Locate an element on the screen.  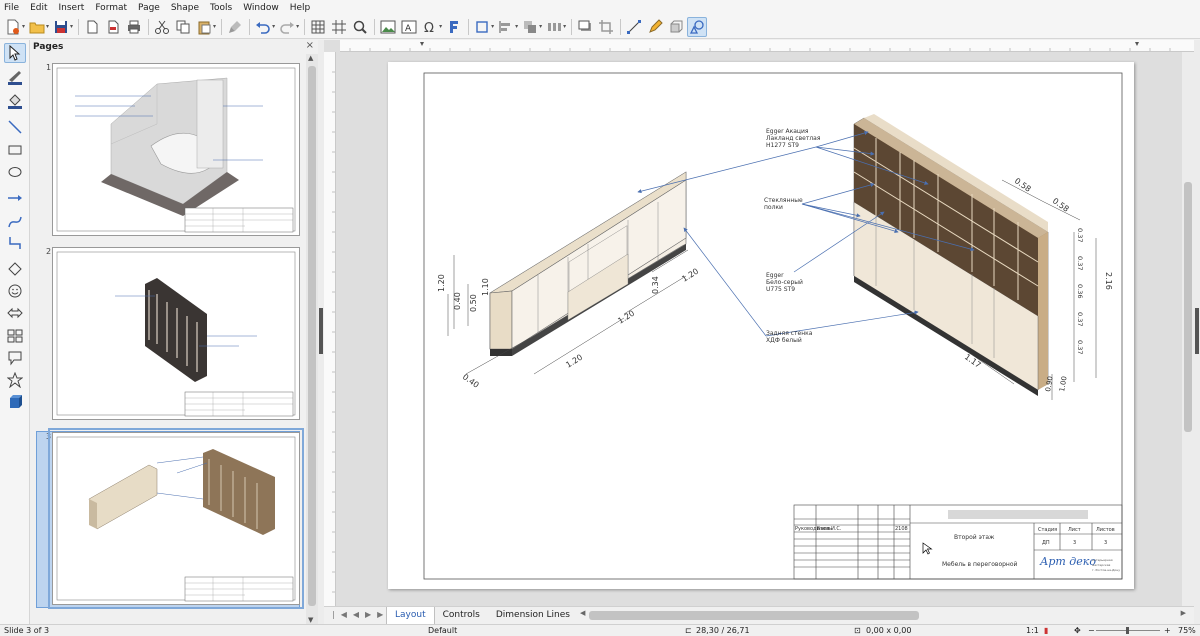
status-size: 0,00 x 0,00 is located at coordinates (889, 630).